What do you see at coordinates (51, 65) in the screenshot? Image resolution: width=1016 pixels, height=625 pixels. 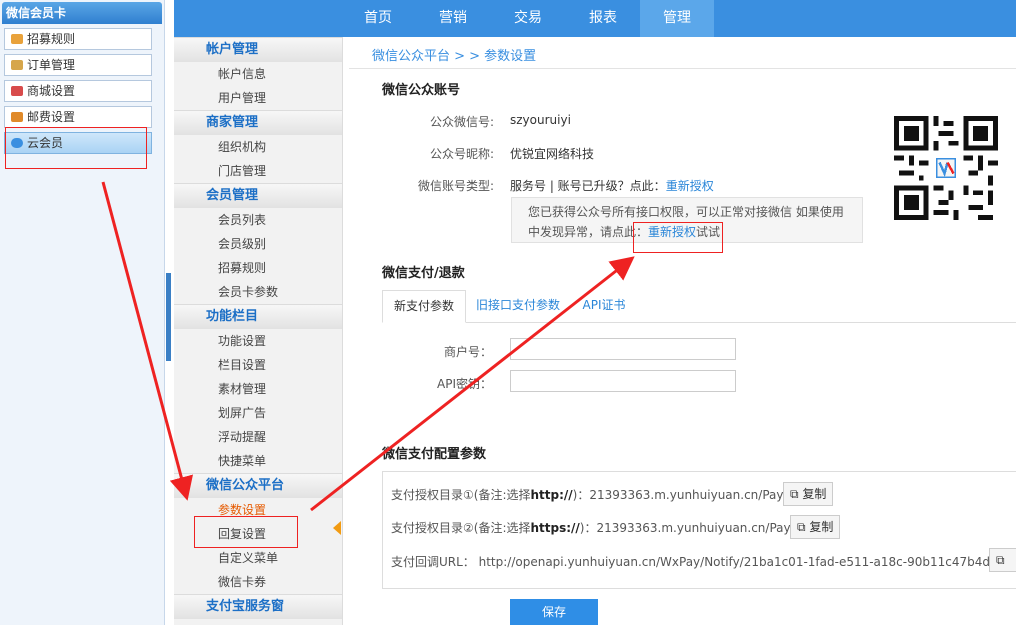 I see `panel-item-label: 订单管理` at bounding box center [51, 65].